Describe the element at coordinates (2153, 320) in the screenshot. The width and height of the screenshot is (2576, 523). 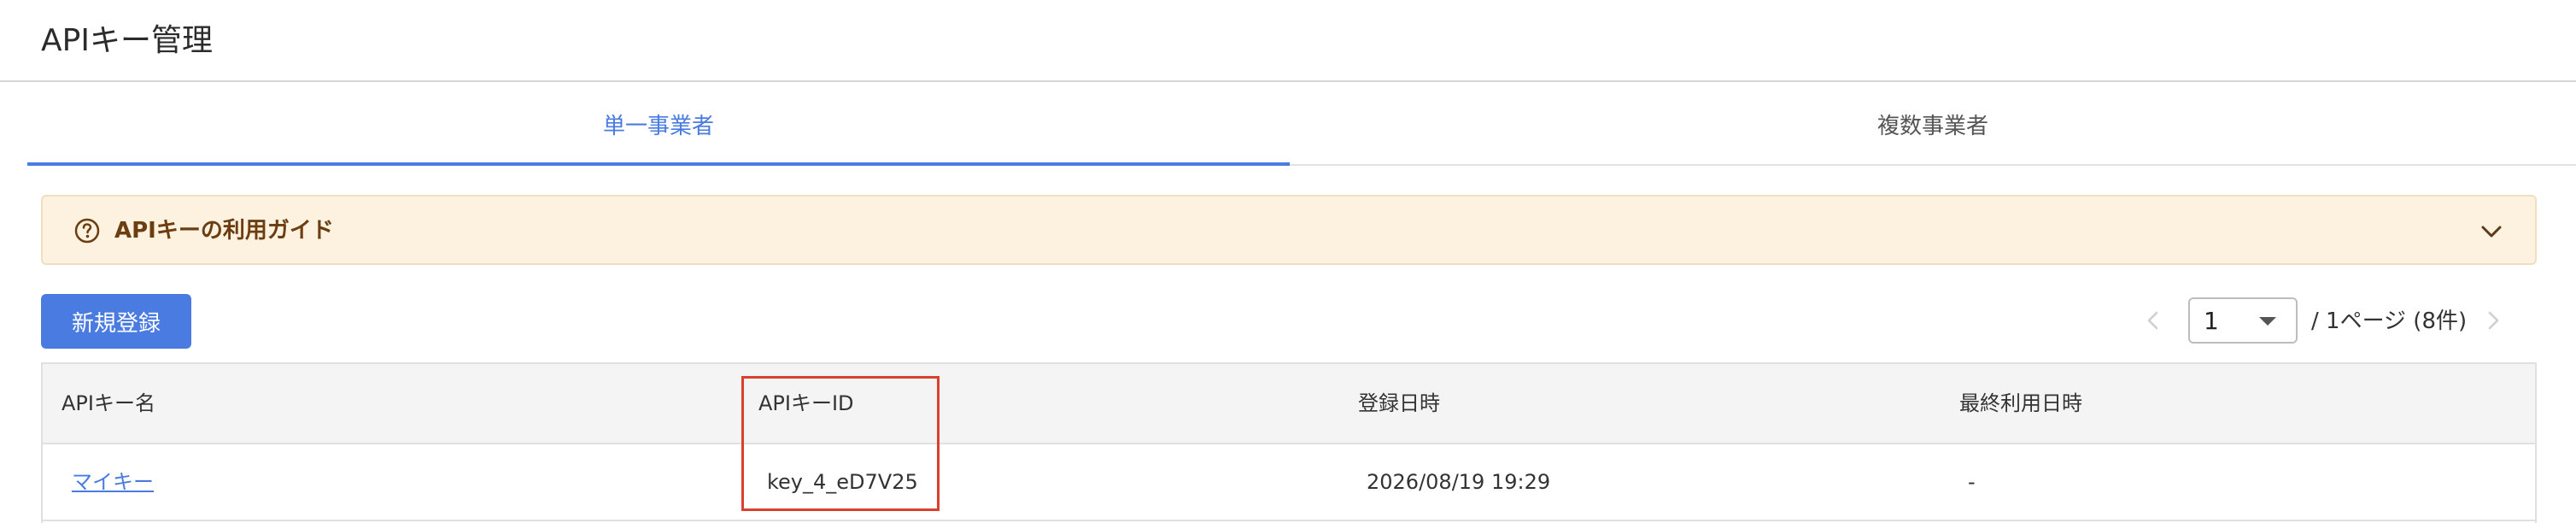
I see `previous-page-icon` at that location.